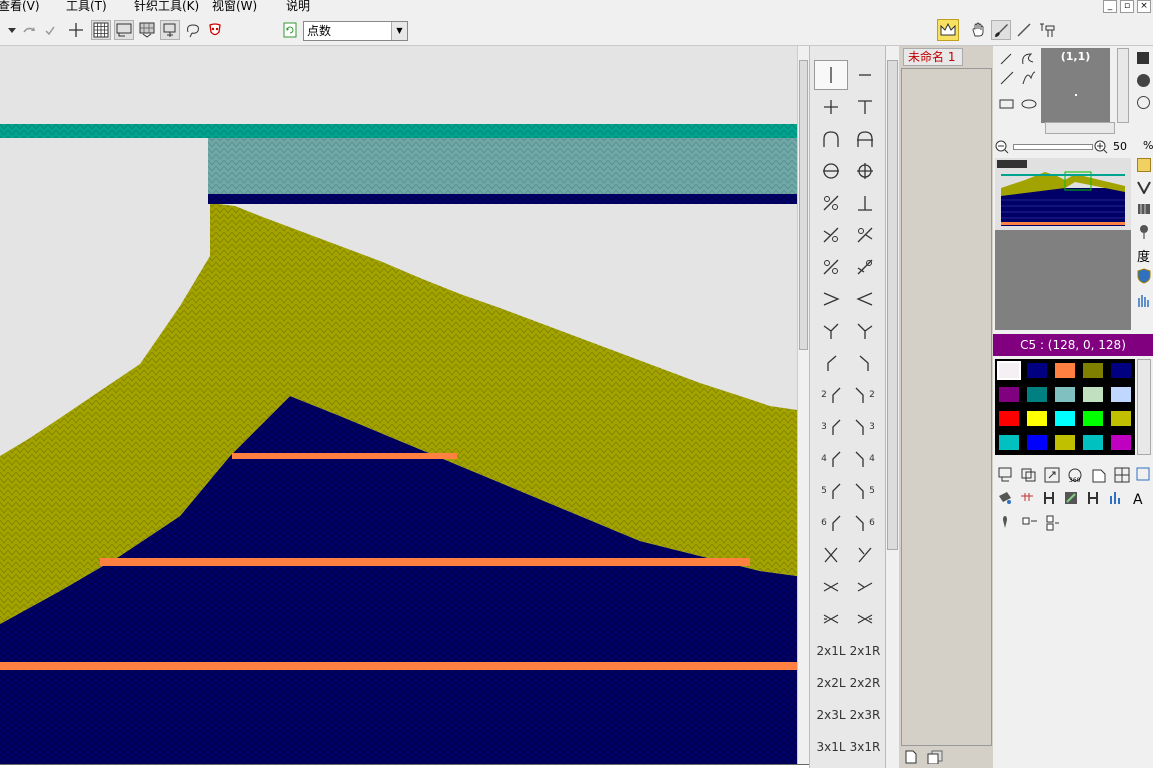 The image size is (1153, 768). I want to click on crown-icon, so click(948, 30).